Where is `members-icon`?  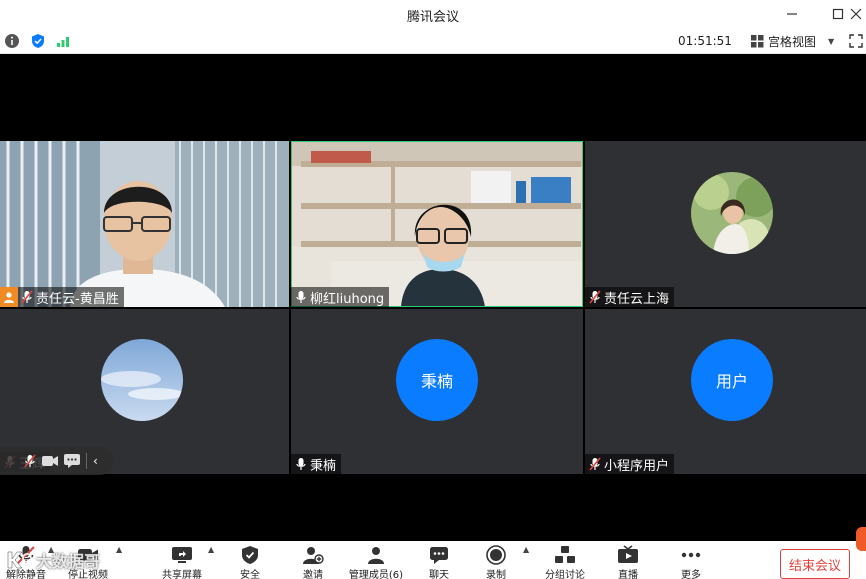 members-icon is located at coordinates (376, 555).